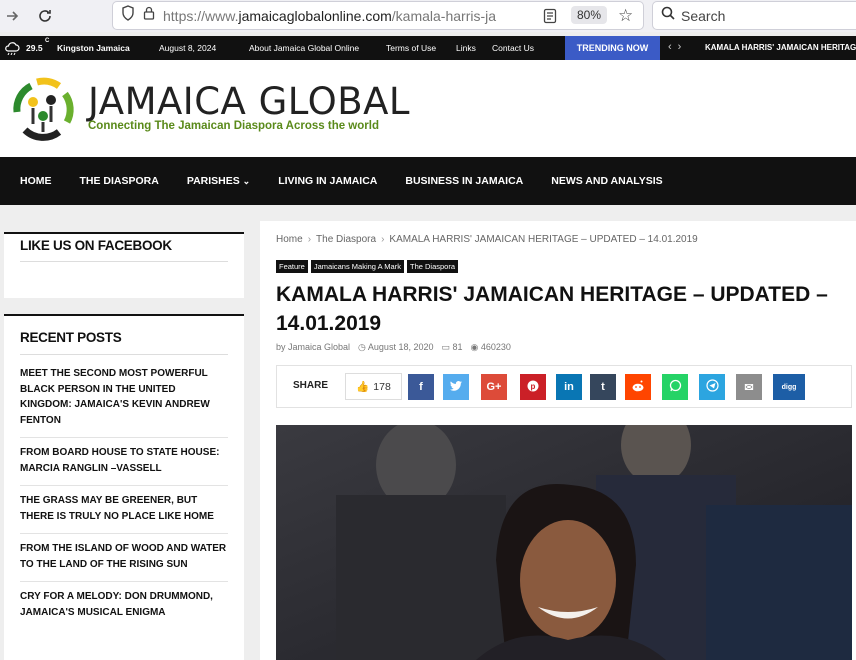 This screenshot has height=660, width=856. What do you see at coordinates (513, 48) in the screenshot?
I see `top-link-contact: Contact Us` at bounding box center [513, 48].